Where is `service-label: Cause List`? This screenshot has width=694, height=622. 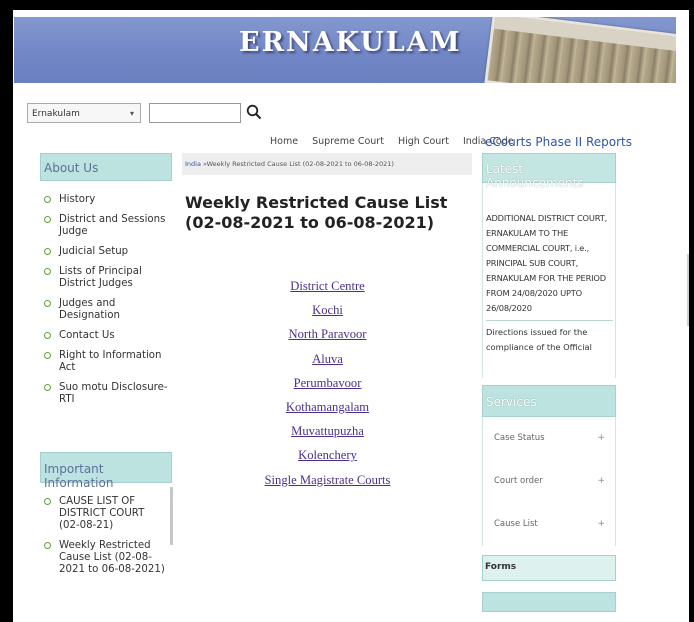
service-label: Cause List is located at coordinates (516, 524).